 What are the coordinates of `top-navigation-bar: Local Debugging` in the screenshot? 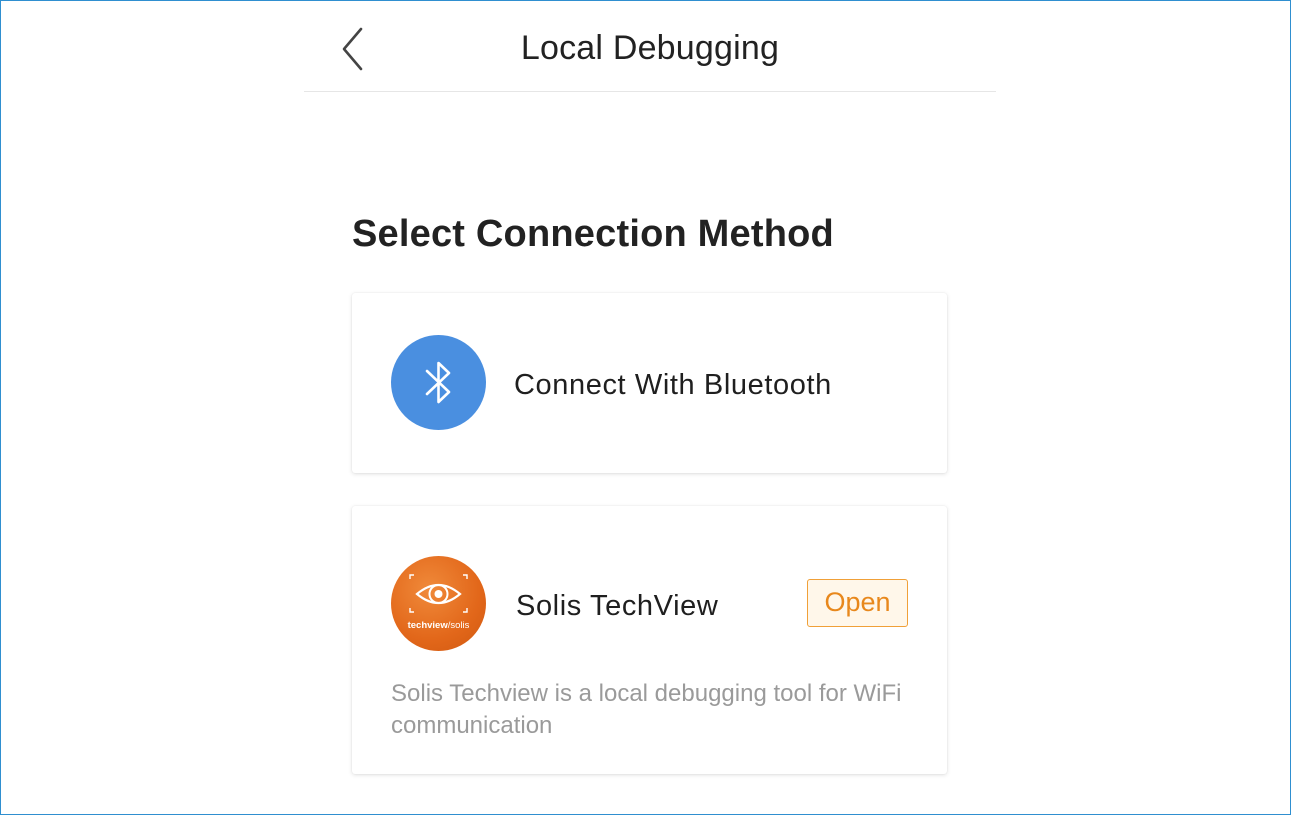 It's located at (650, 51).